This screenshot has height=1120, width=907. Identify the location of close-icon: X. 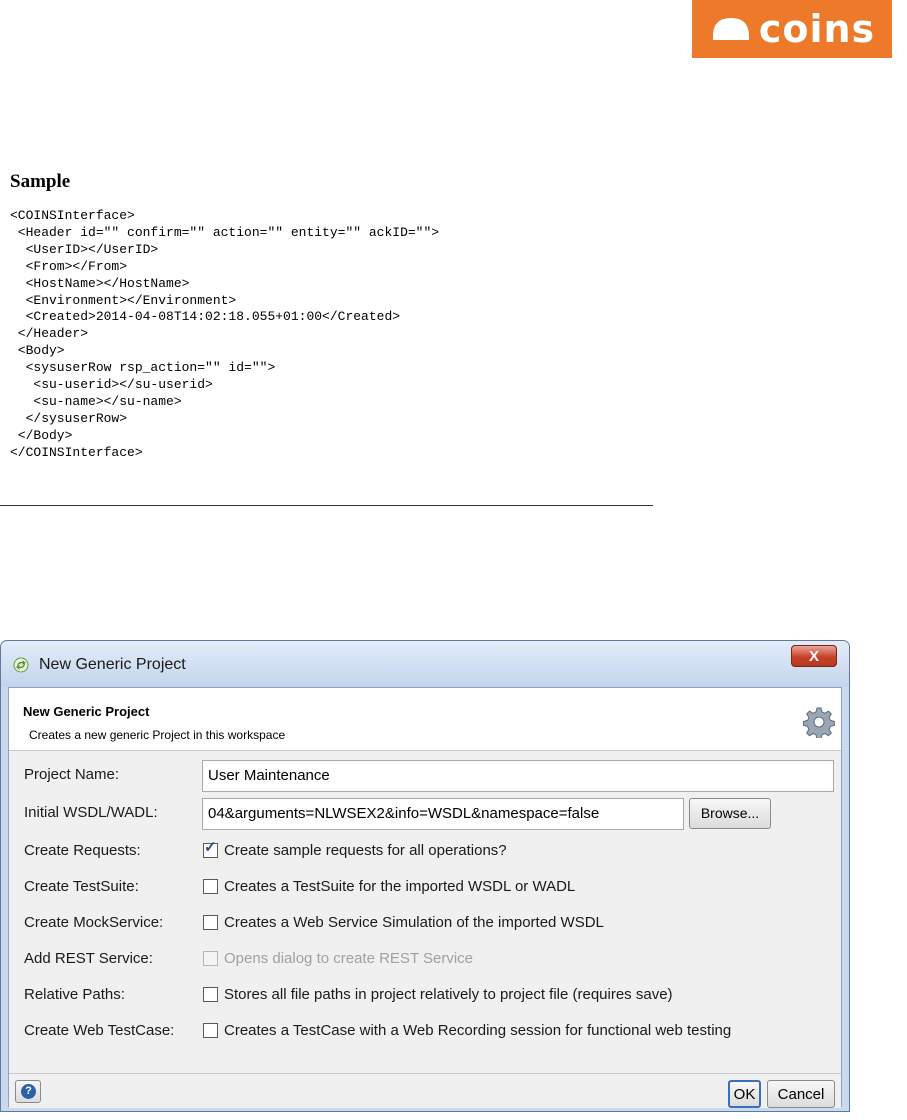
(813, 656).